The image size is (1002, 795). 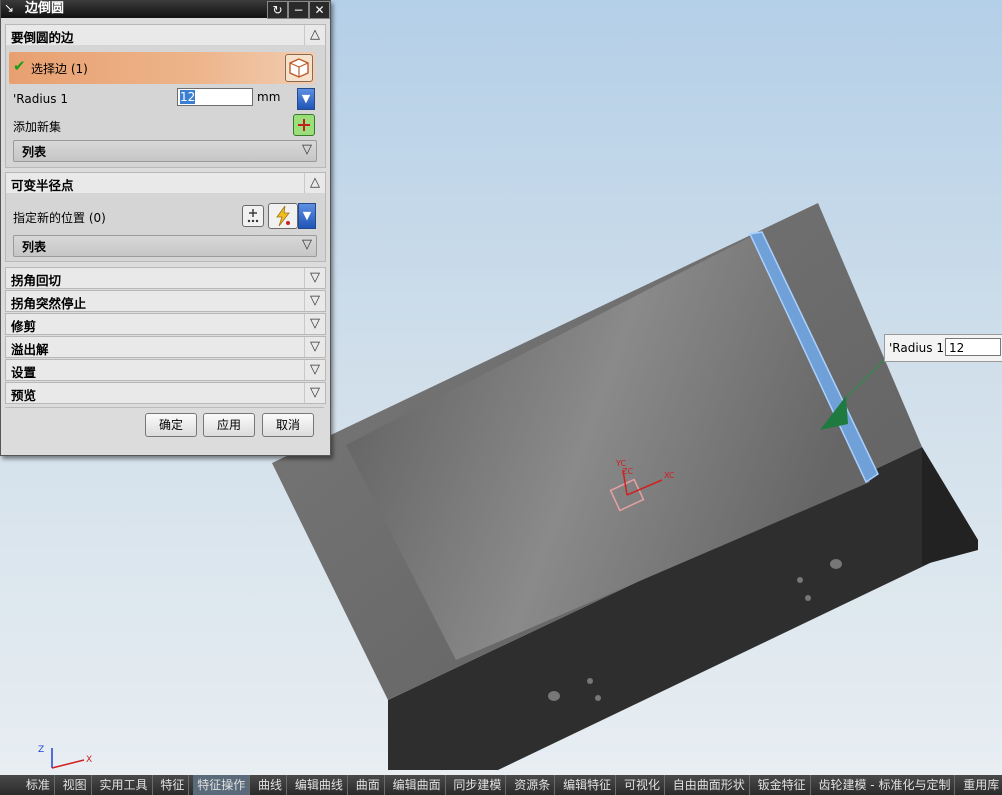 I want to click on triad-z-label: Z, so click(x=41, y=750).